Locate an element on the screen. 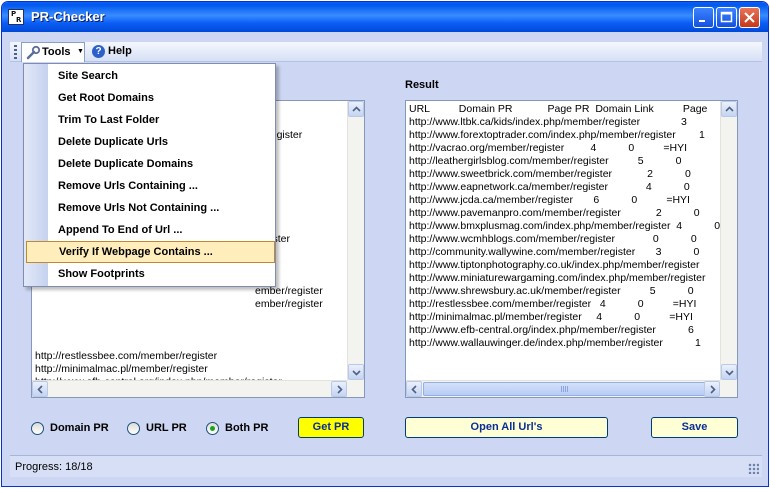 The width and height of the screenshot is (770, 489). menu-item-label: Delete Duplicate Domains is located at coordinates (126, 164).